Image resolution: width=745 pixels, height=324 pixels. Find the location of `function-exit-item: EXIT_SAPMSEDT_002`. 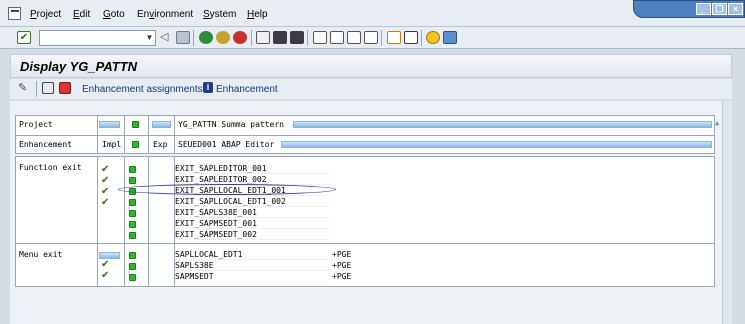

function-exit-item: EXIT_SAPMSEDT_002 is located at coordinates (252, 235).